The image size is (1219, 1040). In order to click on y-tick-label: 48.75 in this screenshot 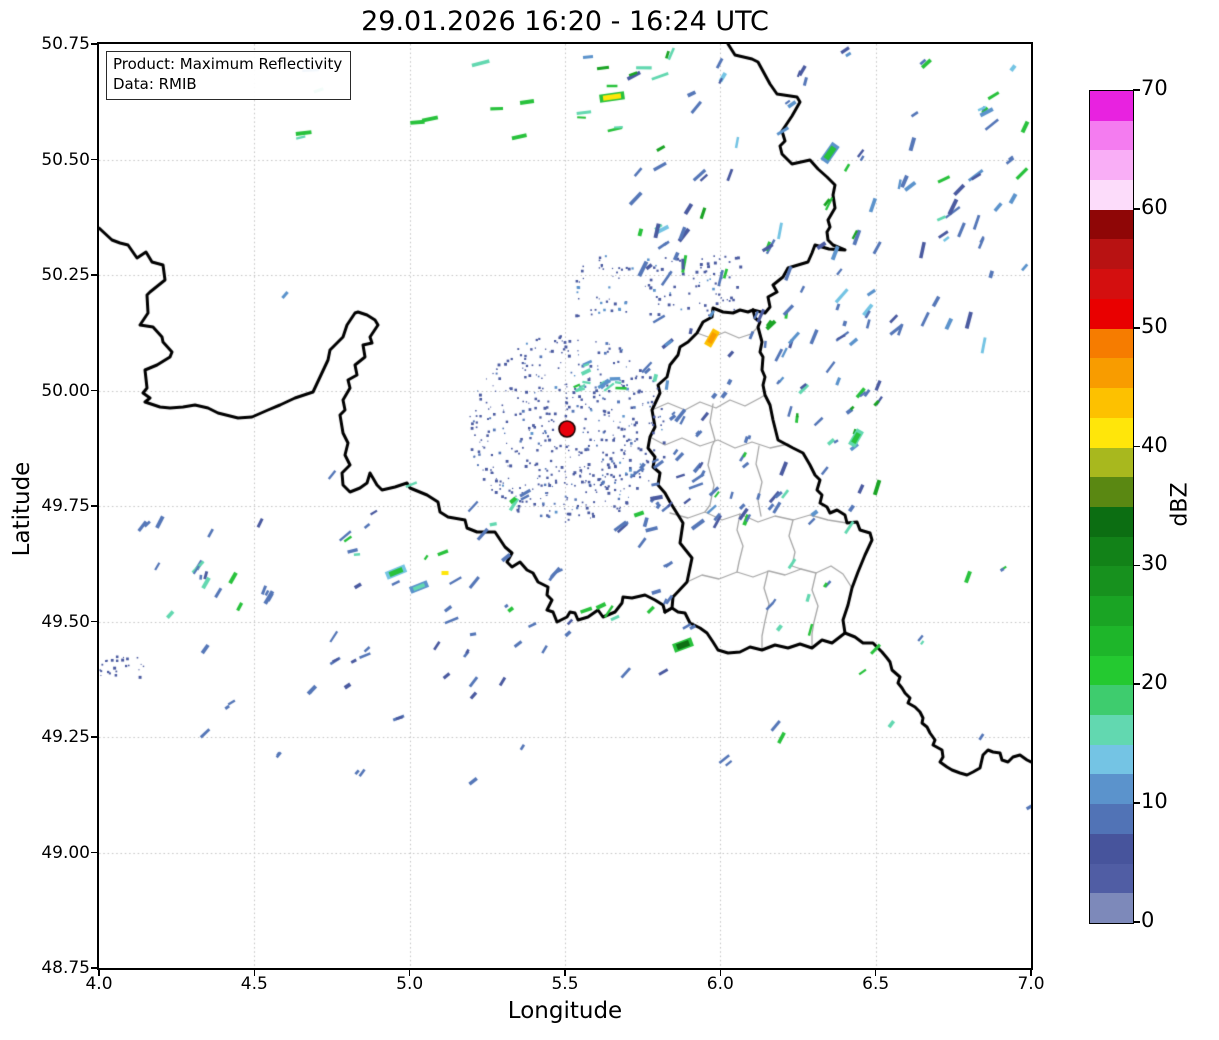, I will do `click(65, 968)`.